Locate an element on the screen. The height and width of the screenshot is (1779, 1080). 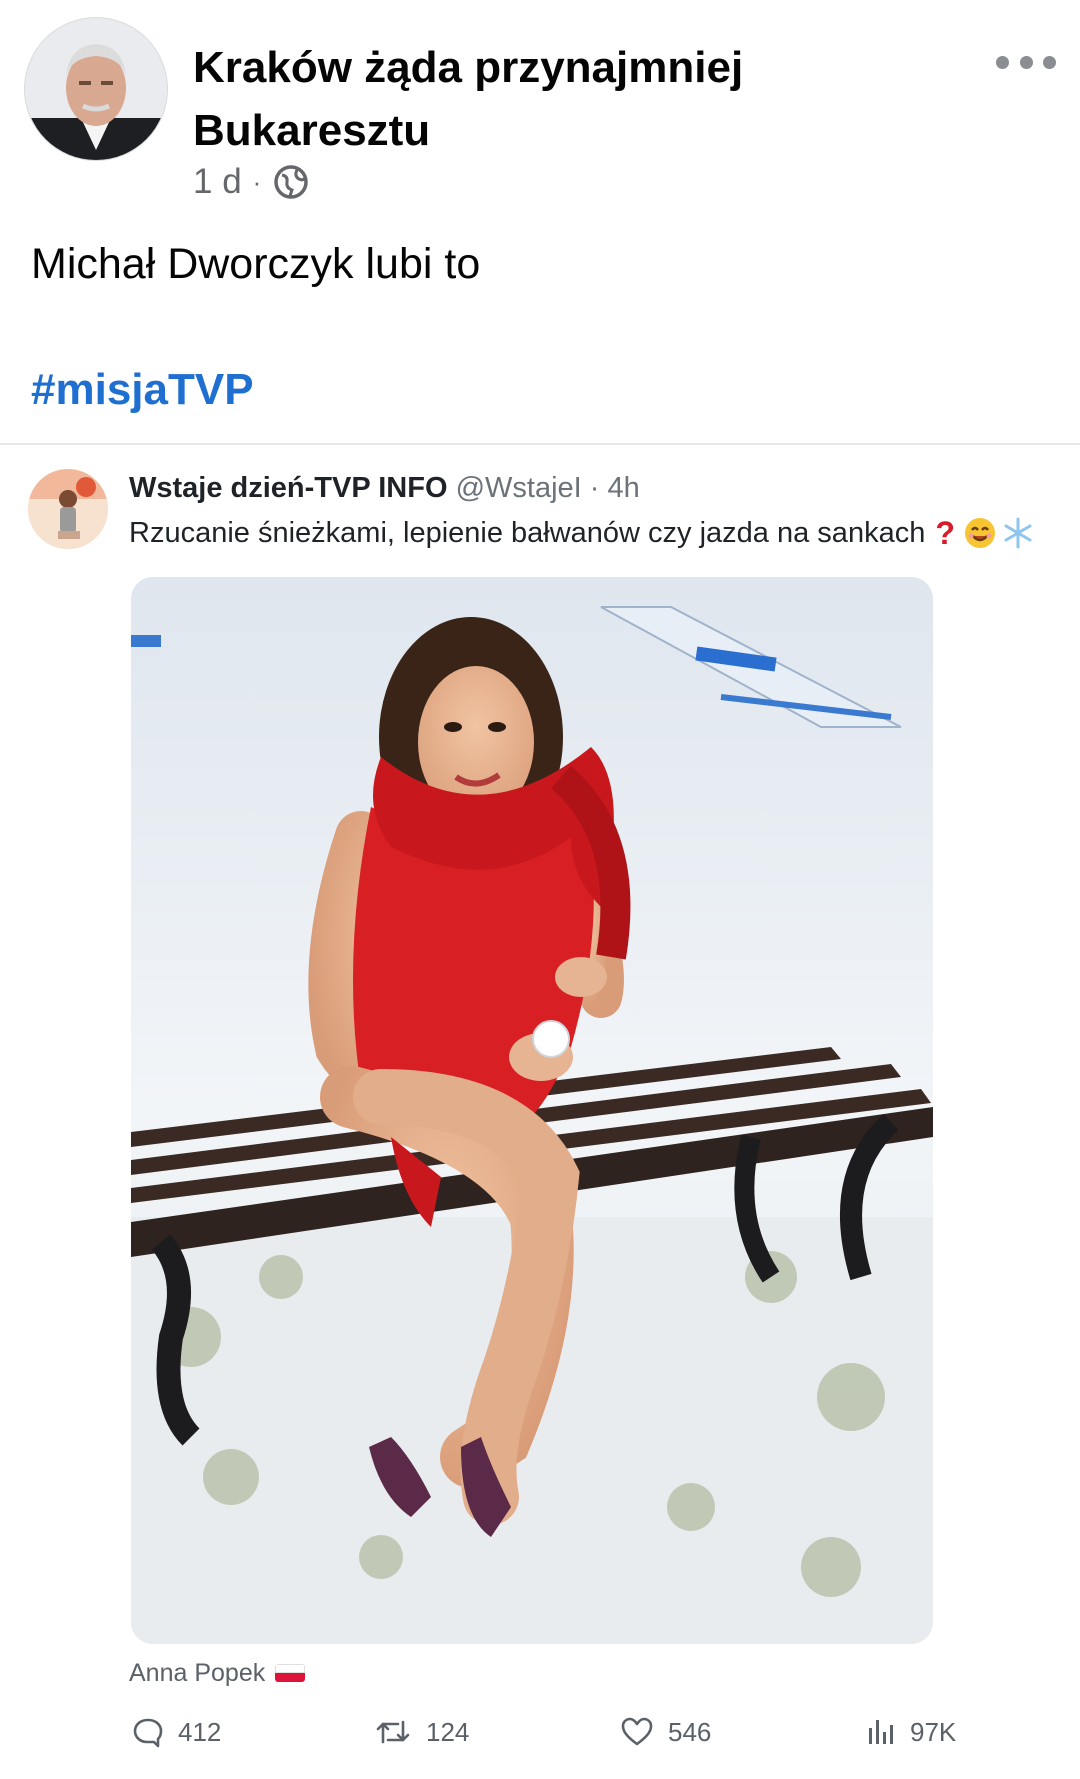
views-count: 97K is located at coordinates (933, 1731).